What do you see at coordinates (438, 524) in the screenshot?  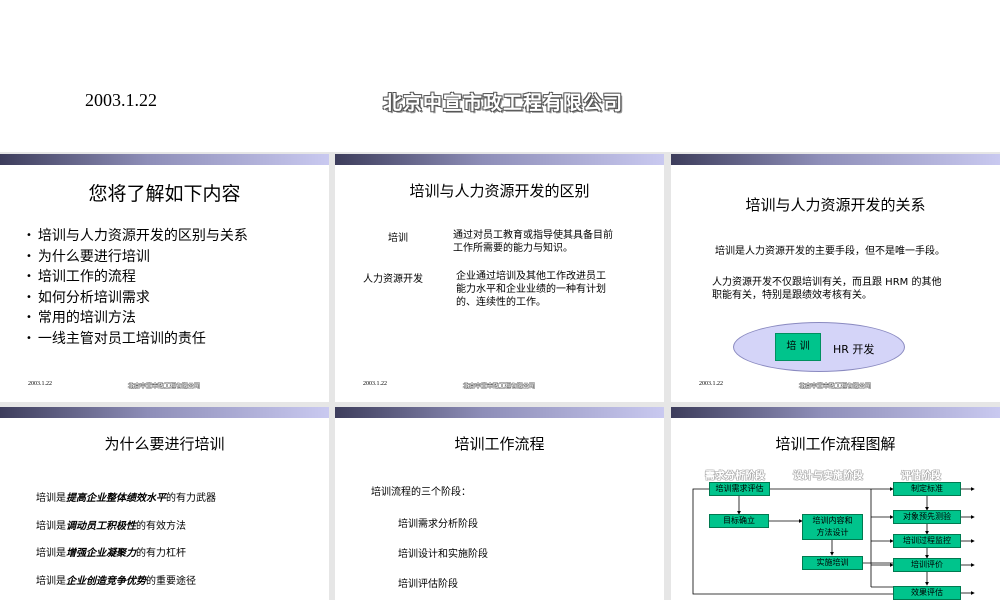 I see `process-stage: 培训需求分析阶段` at bounding box center [438, 524].